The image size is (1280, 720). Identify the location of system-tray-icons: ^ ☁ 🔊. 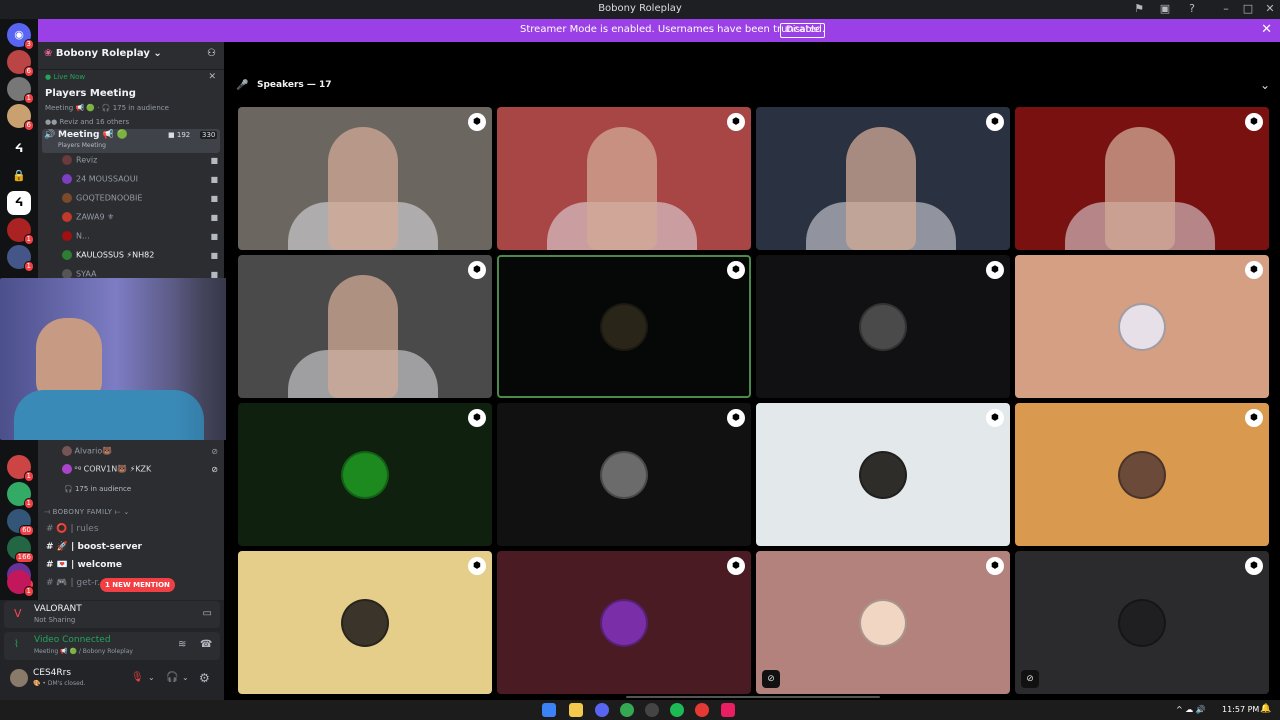
(1191, 709).